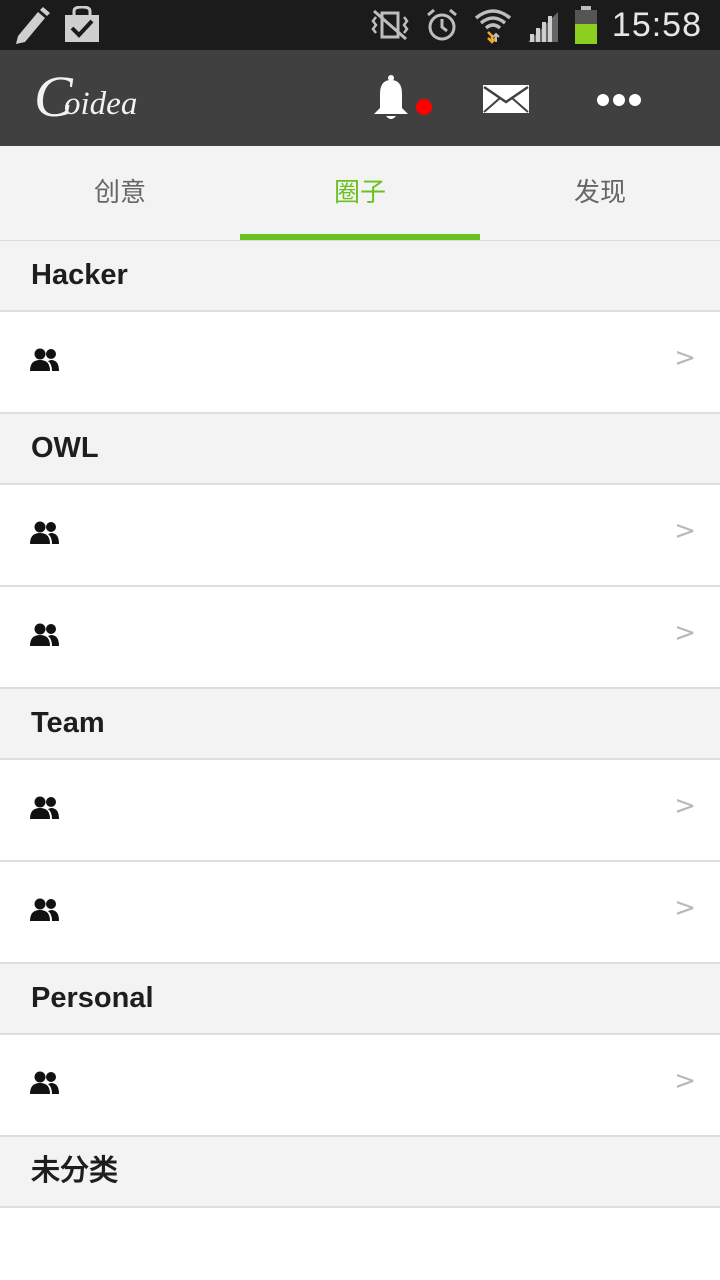 The width and height of the screenshot is (720, 1280). Describe the element at coordinates (656, 24) in the screenshot. I see `clock-time: 15:58` at that location.